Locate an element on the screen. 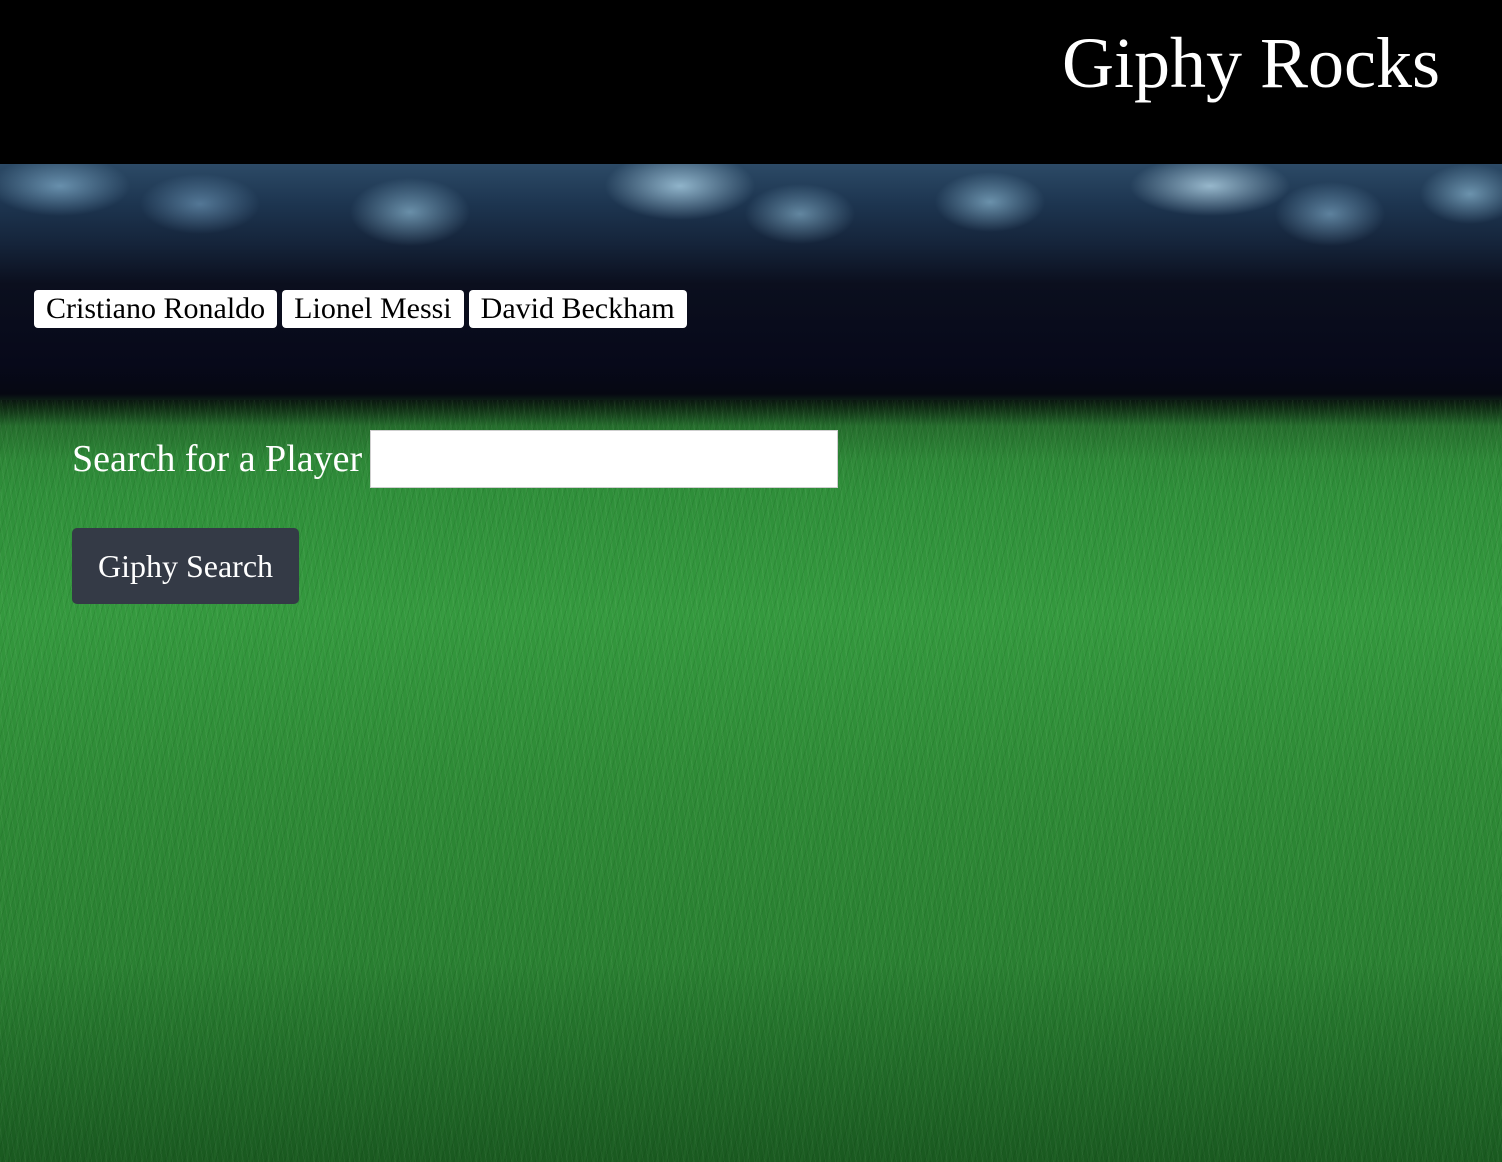 Image resolution: width=1502 pixels, height=1162 pixels. page-title: Giphy Rocks is located at coordinates (1251, 63).